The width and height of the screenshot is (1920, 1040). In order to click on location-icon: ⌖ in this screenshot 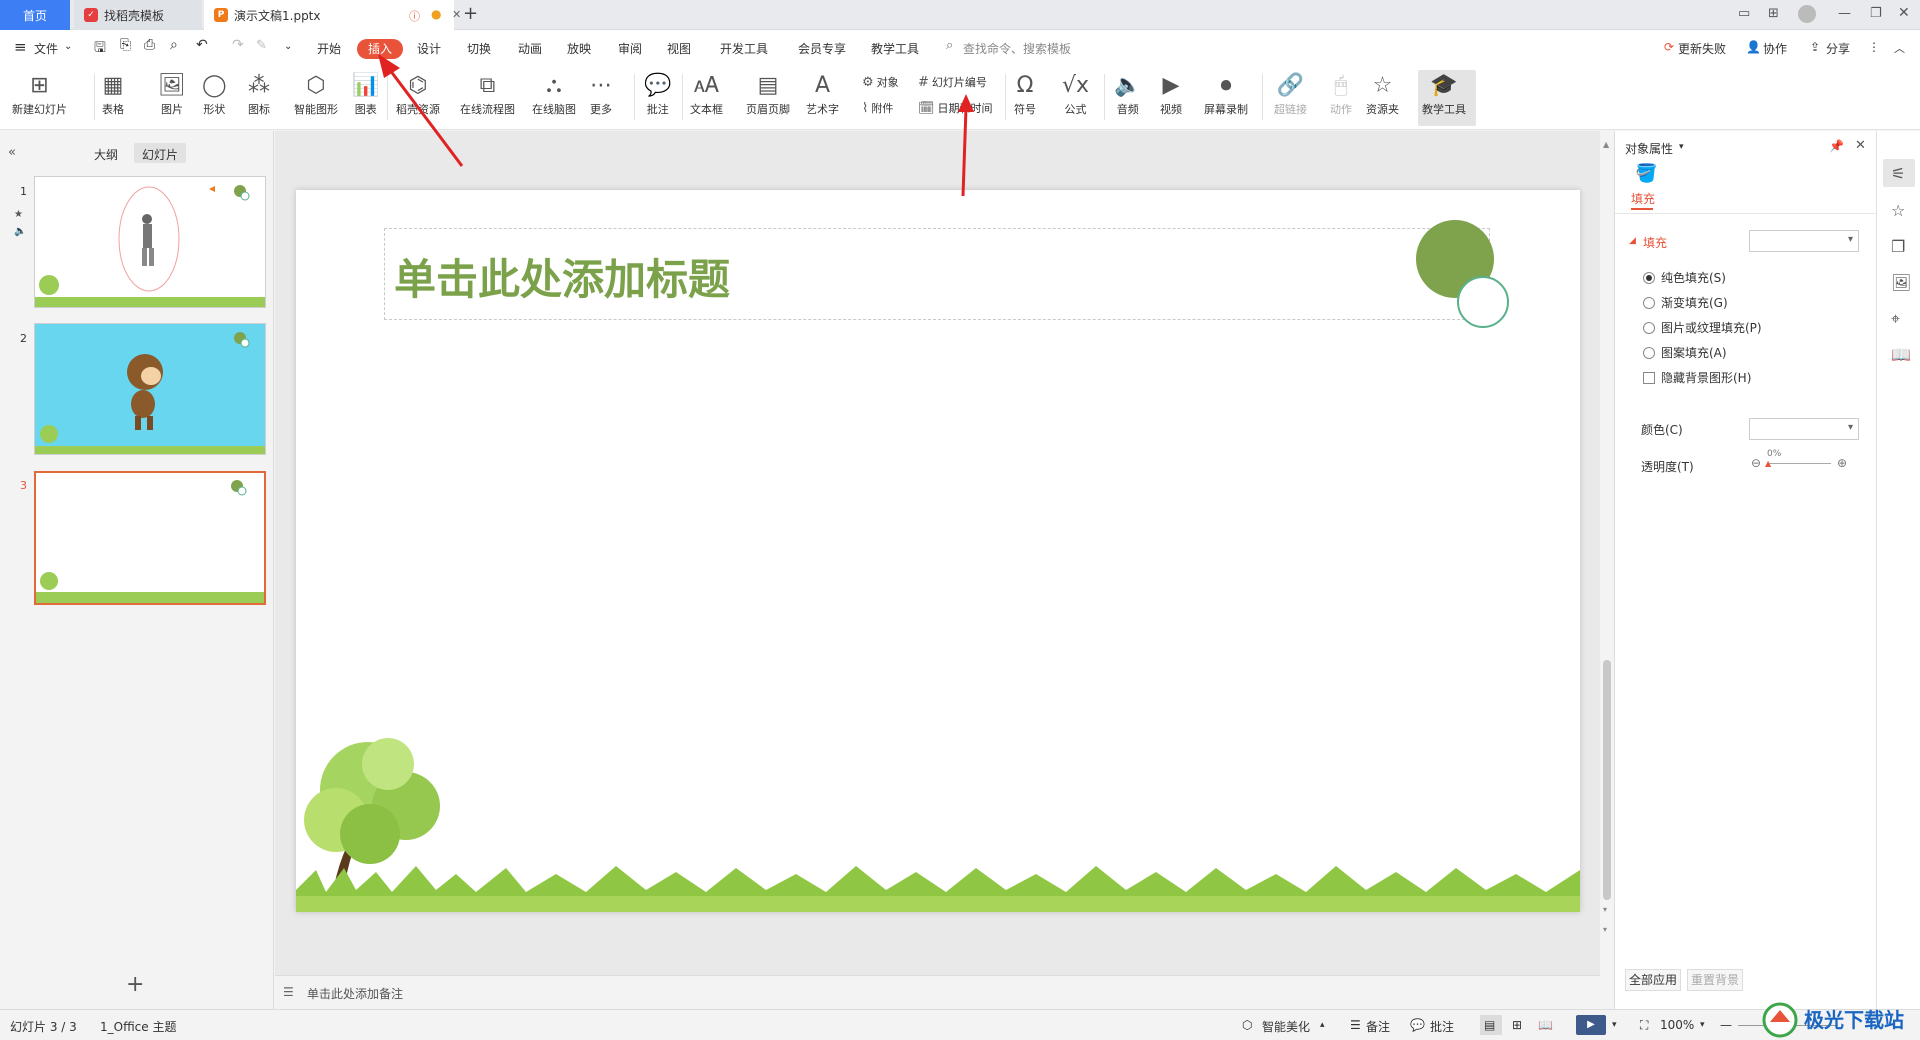, I will do `click(1895, 319)`.